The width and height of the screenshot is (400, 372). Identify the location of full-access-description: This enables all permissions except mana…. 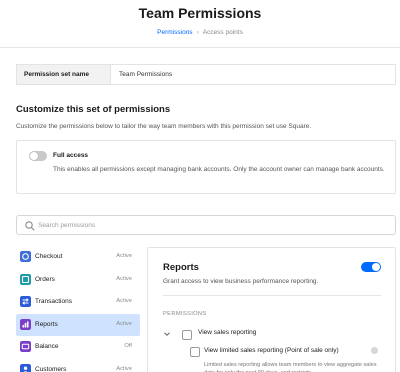
(219, 169).